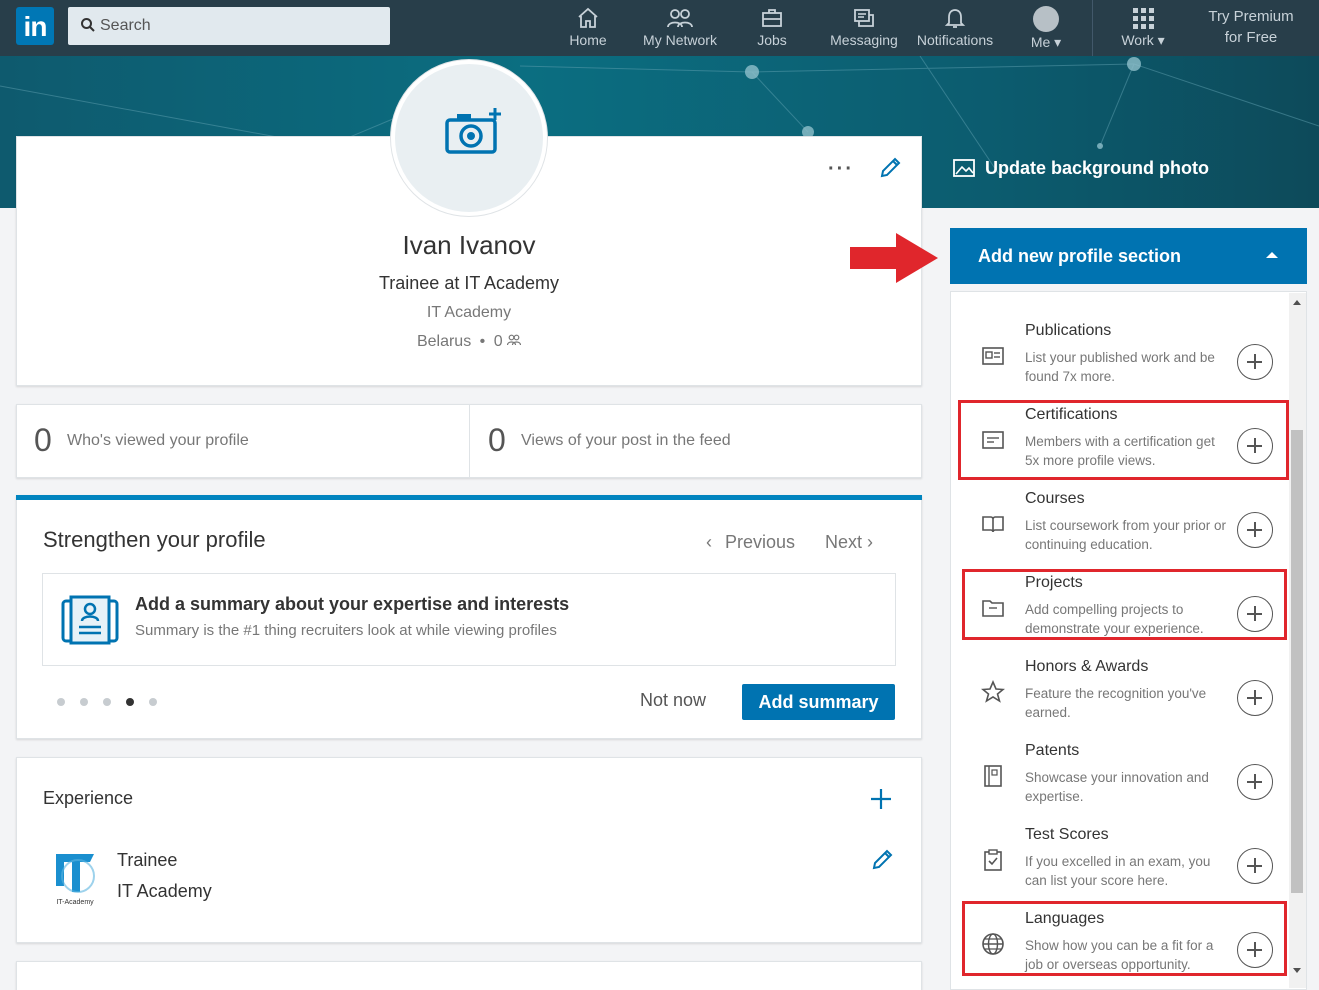 This screenshot has height=990, width=1319. What do you see at coordinates (588, 40) in the screenshot?
I see `nav-home-label: Home` at bounding box center [588, 40].